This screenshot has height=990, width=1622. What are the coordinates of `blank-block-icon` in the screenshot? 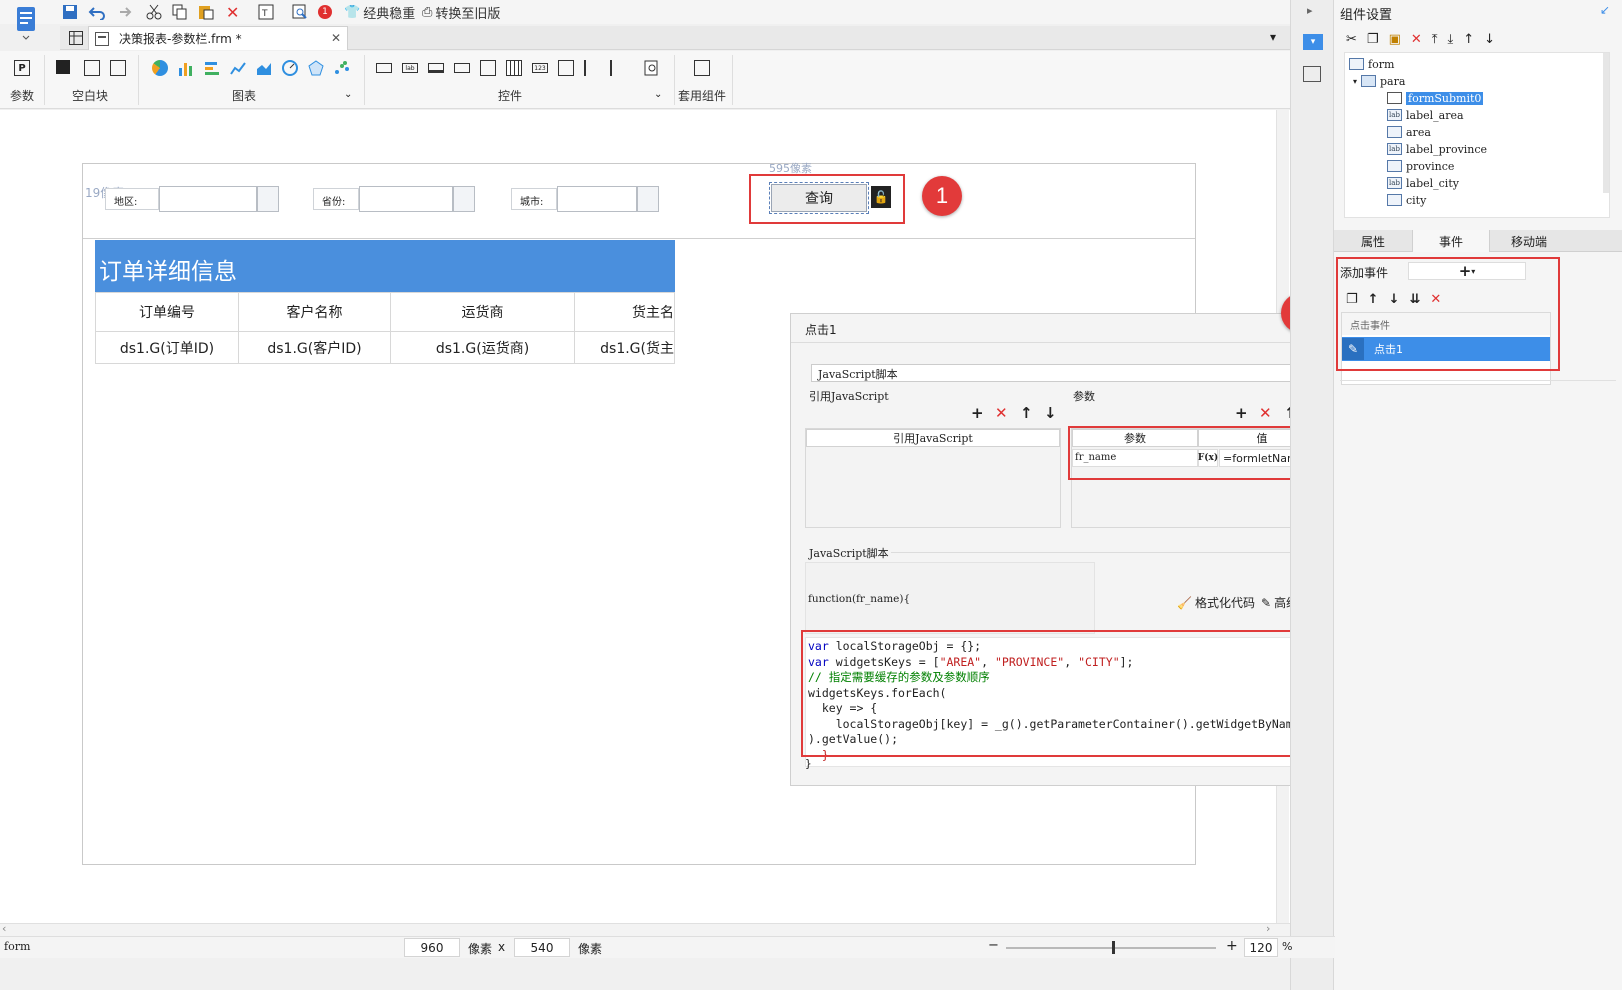 It's located at (63, 67).